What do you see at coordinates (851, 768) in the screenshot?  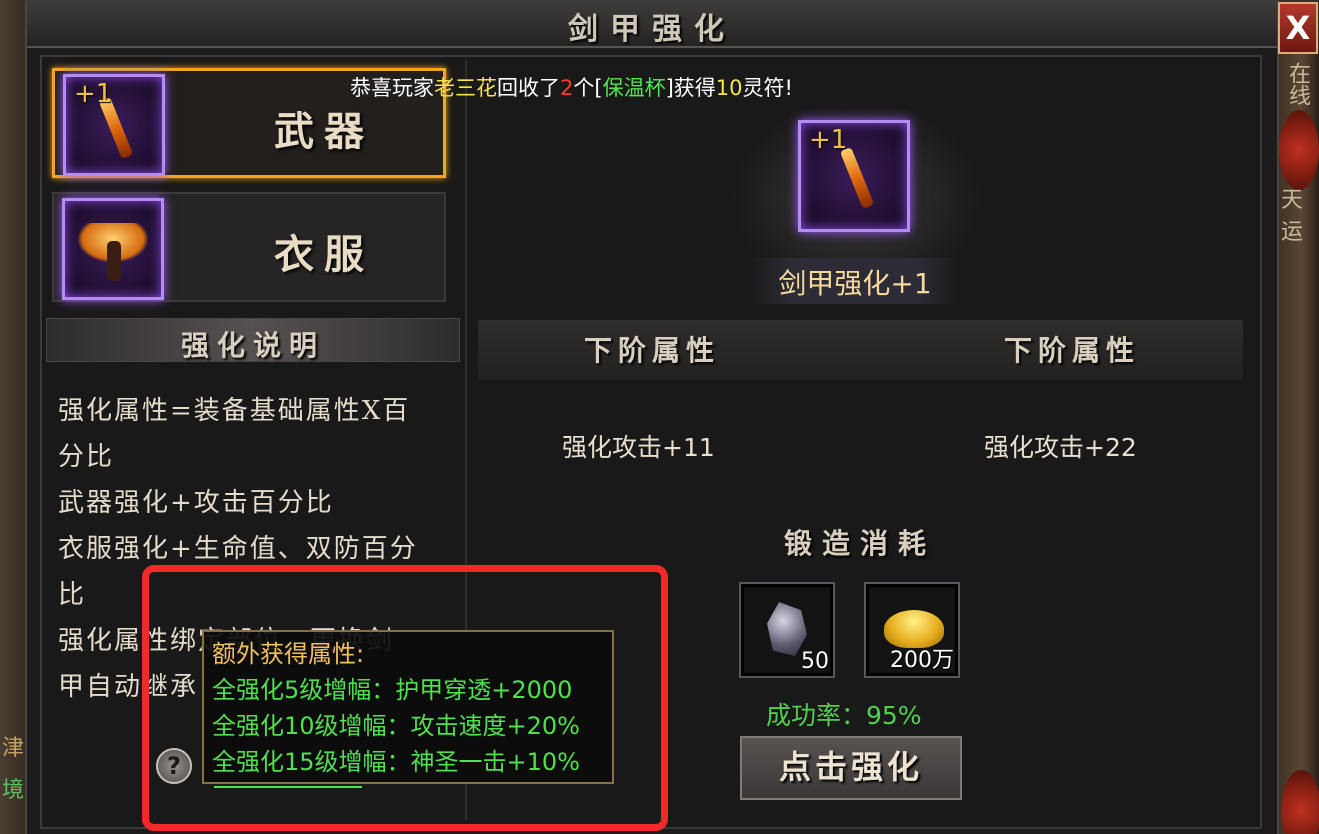 I see `forge-button: 点击强化` at bounding box center [851, 768].